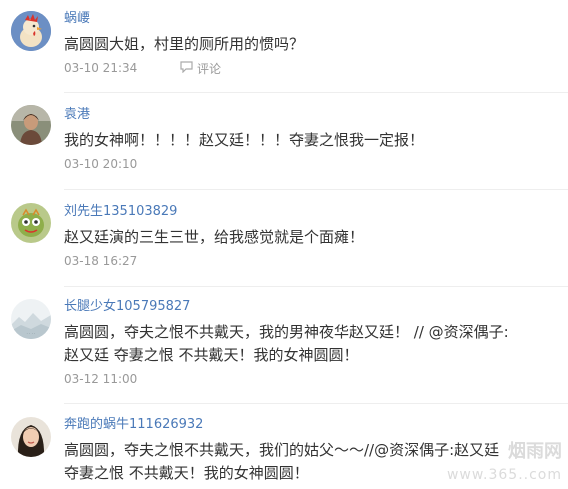 The image size is (568, 489). I want to click on comment-text: 高圆圆大姐，村里的厕所用的惯吗？, so click(184, 44).